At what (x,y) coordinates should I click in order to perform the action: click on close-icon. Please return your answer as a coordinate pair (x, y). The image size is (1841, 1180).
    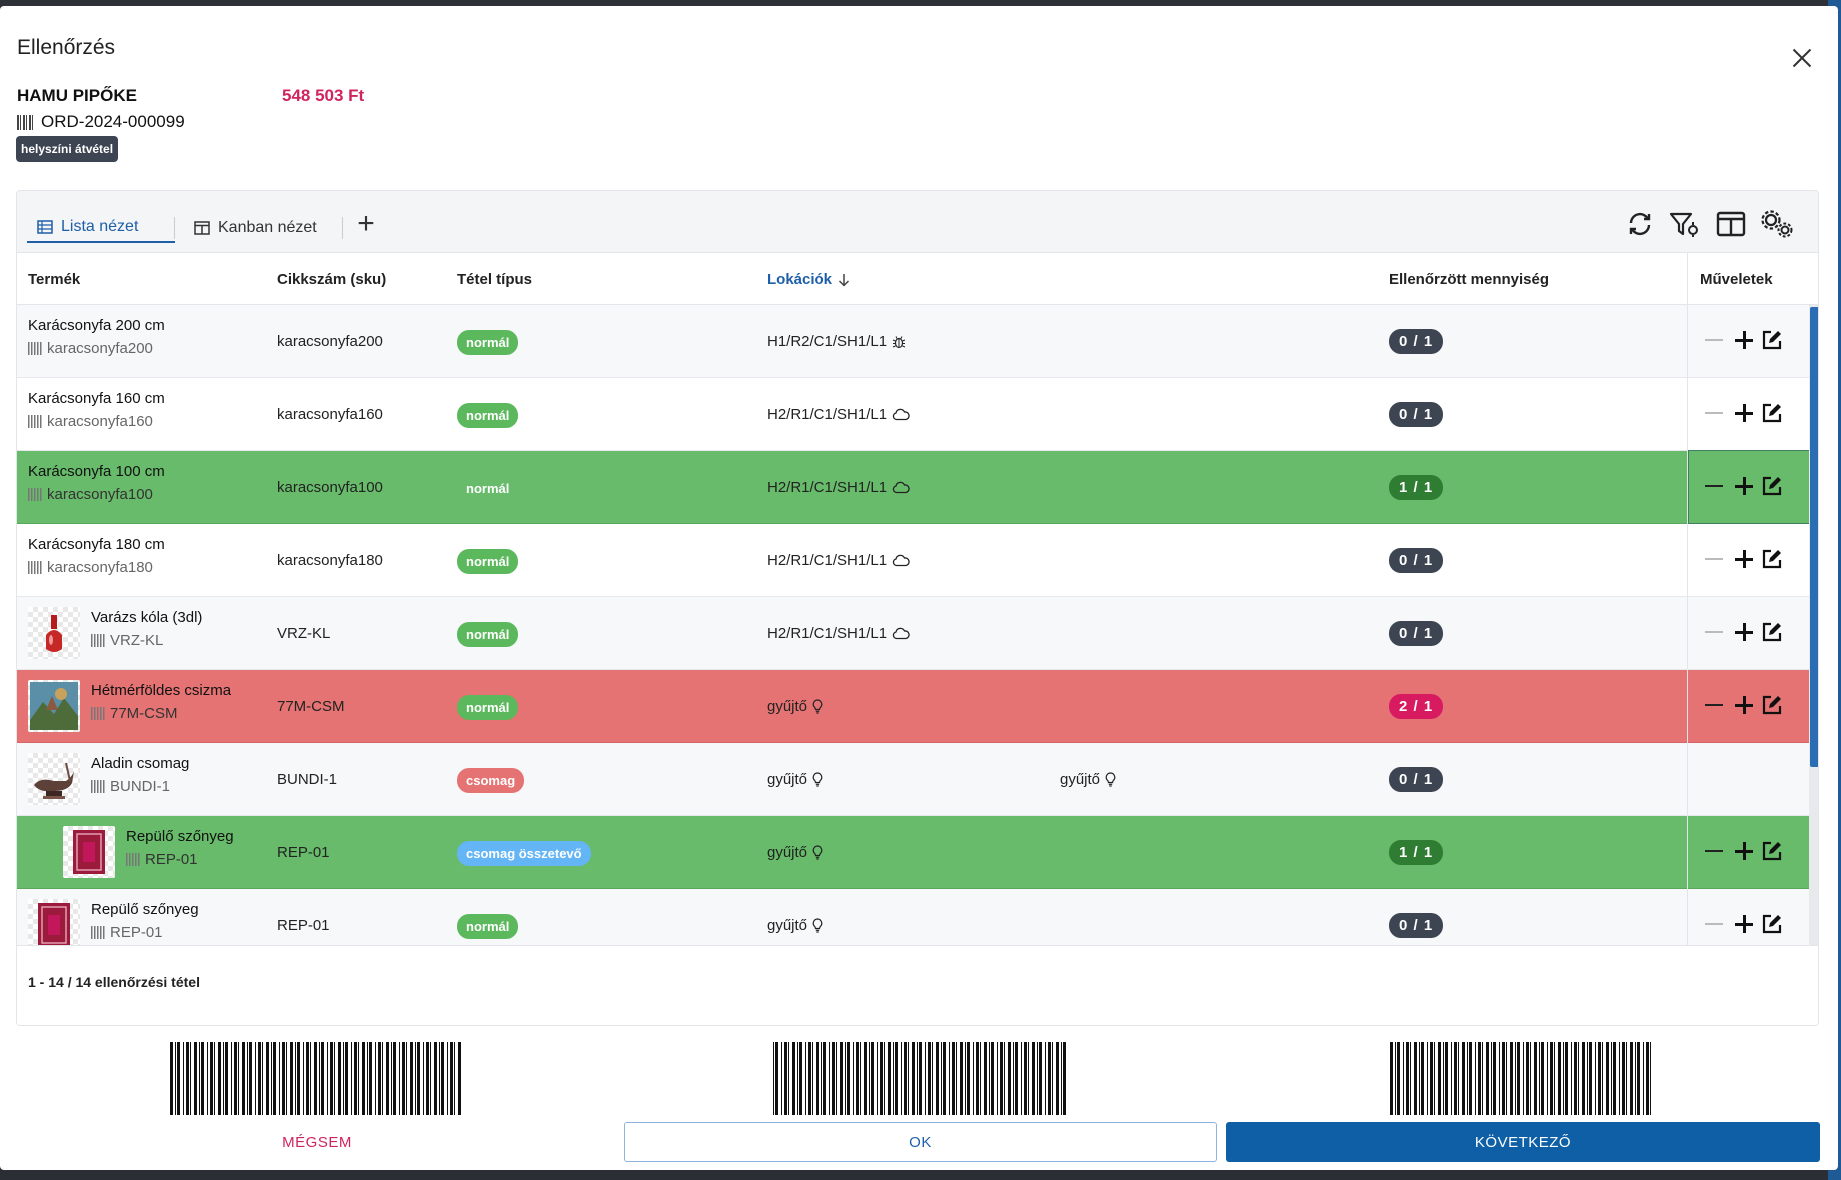
    Looking at the image, I should click on (1802, 58).